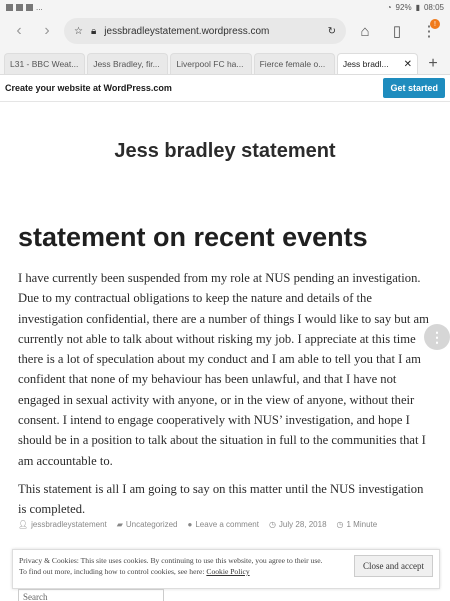 The width and height of the screenshot is (450, 601). I want to click on create-website-link: Create your website at WordPress.com, so click(88, 88).